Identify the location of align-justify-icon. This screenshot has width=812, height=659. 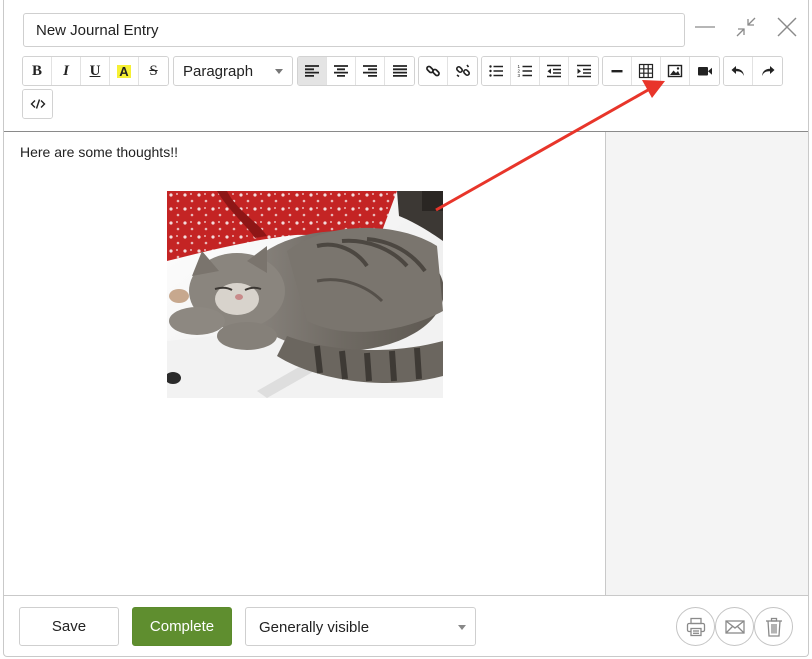
(399, 71).